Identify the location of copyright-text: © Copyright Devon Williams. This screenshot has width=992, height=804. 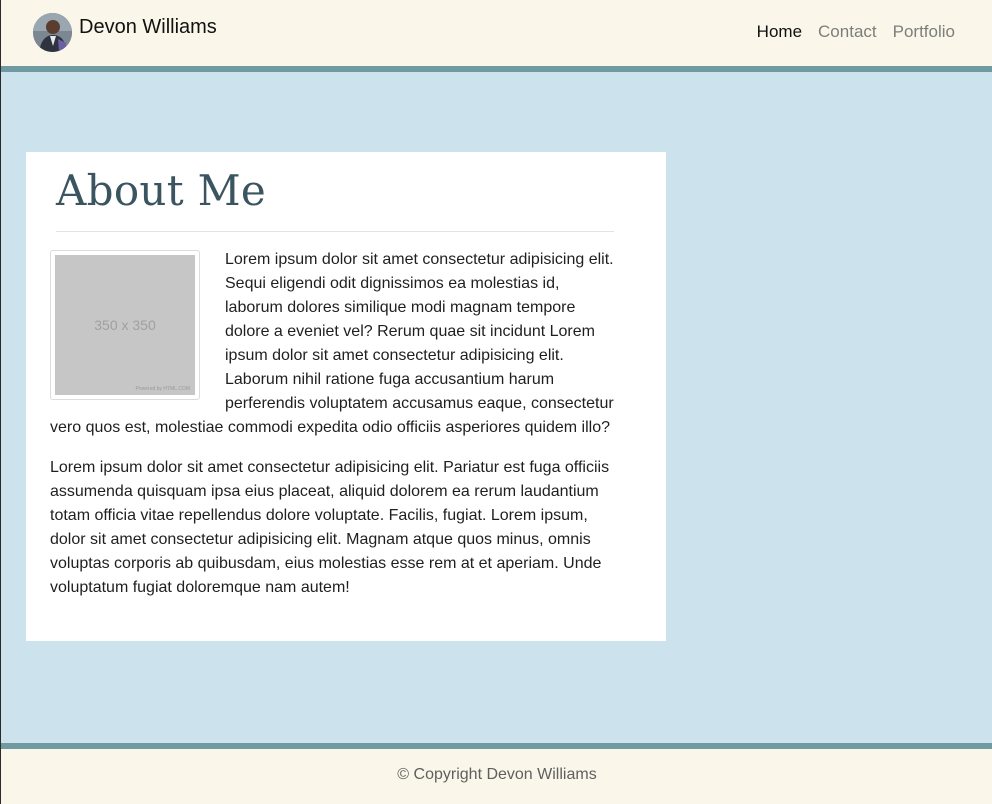
(497, 774).